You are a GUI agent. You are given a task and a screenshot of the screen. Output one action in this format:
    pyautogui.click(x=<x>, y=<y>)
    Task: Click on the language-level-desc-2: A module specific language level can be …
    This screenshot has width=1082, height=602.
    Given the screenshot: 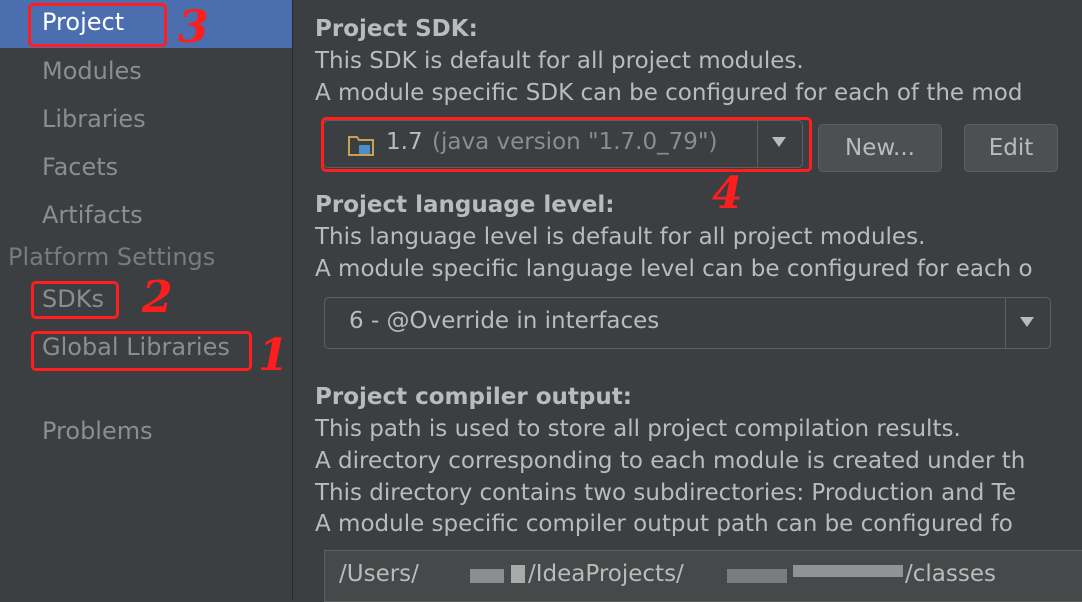 What is the action you would take?
    pyautogui.click(x=674, y=269)
    